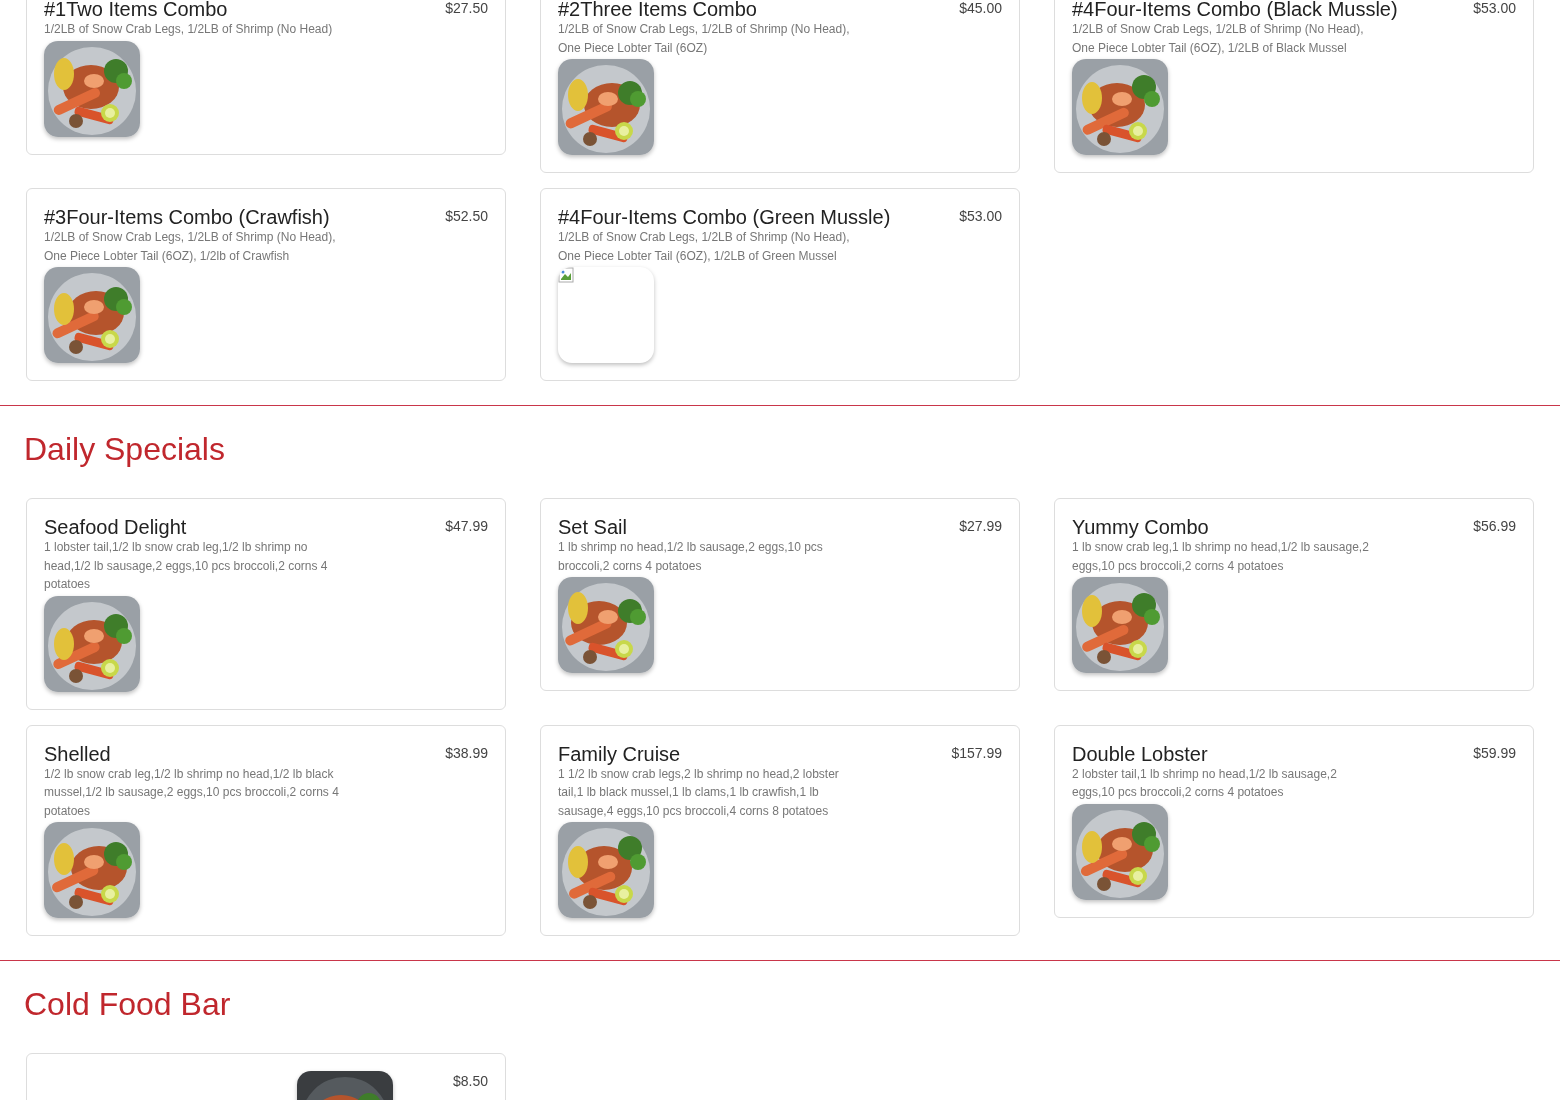 Image resolution: width=1560 pixels, height=1100 pixels. What do you see at coordinates (136, 10) in the screenshot?
I see `item-name: #1Two Items Combo` at bounding box center [136, 10].